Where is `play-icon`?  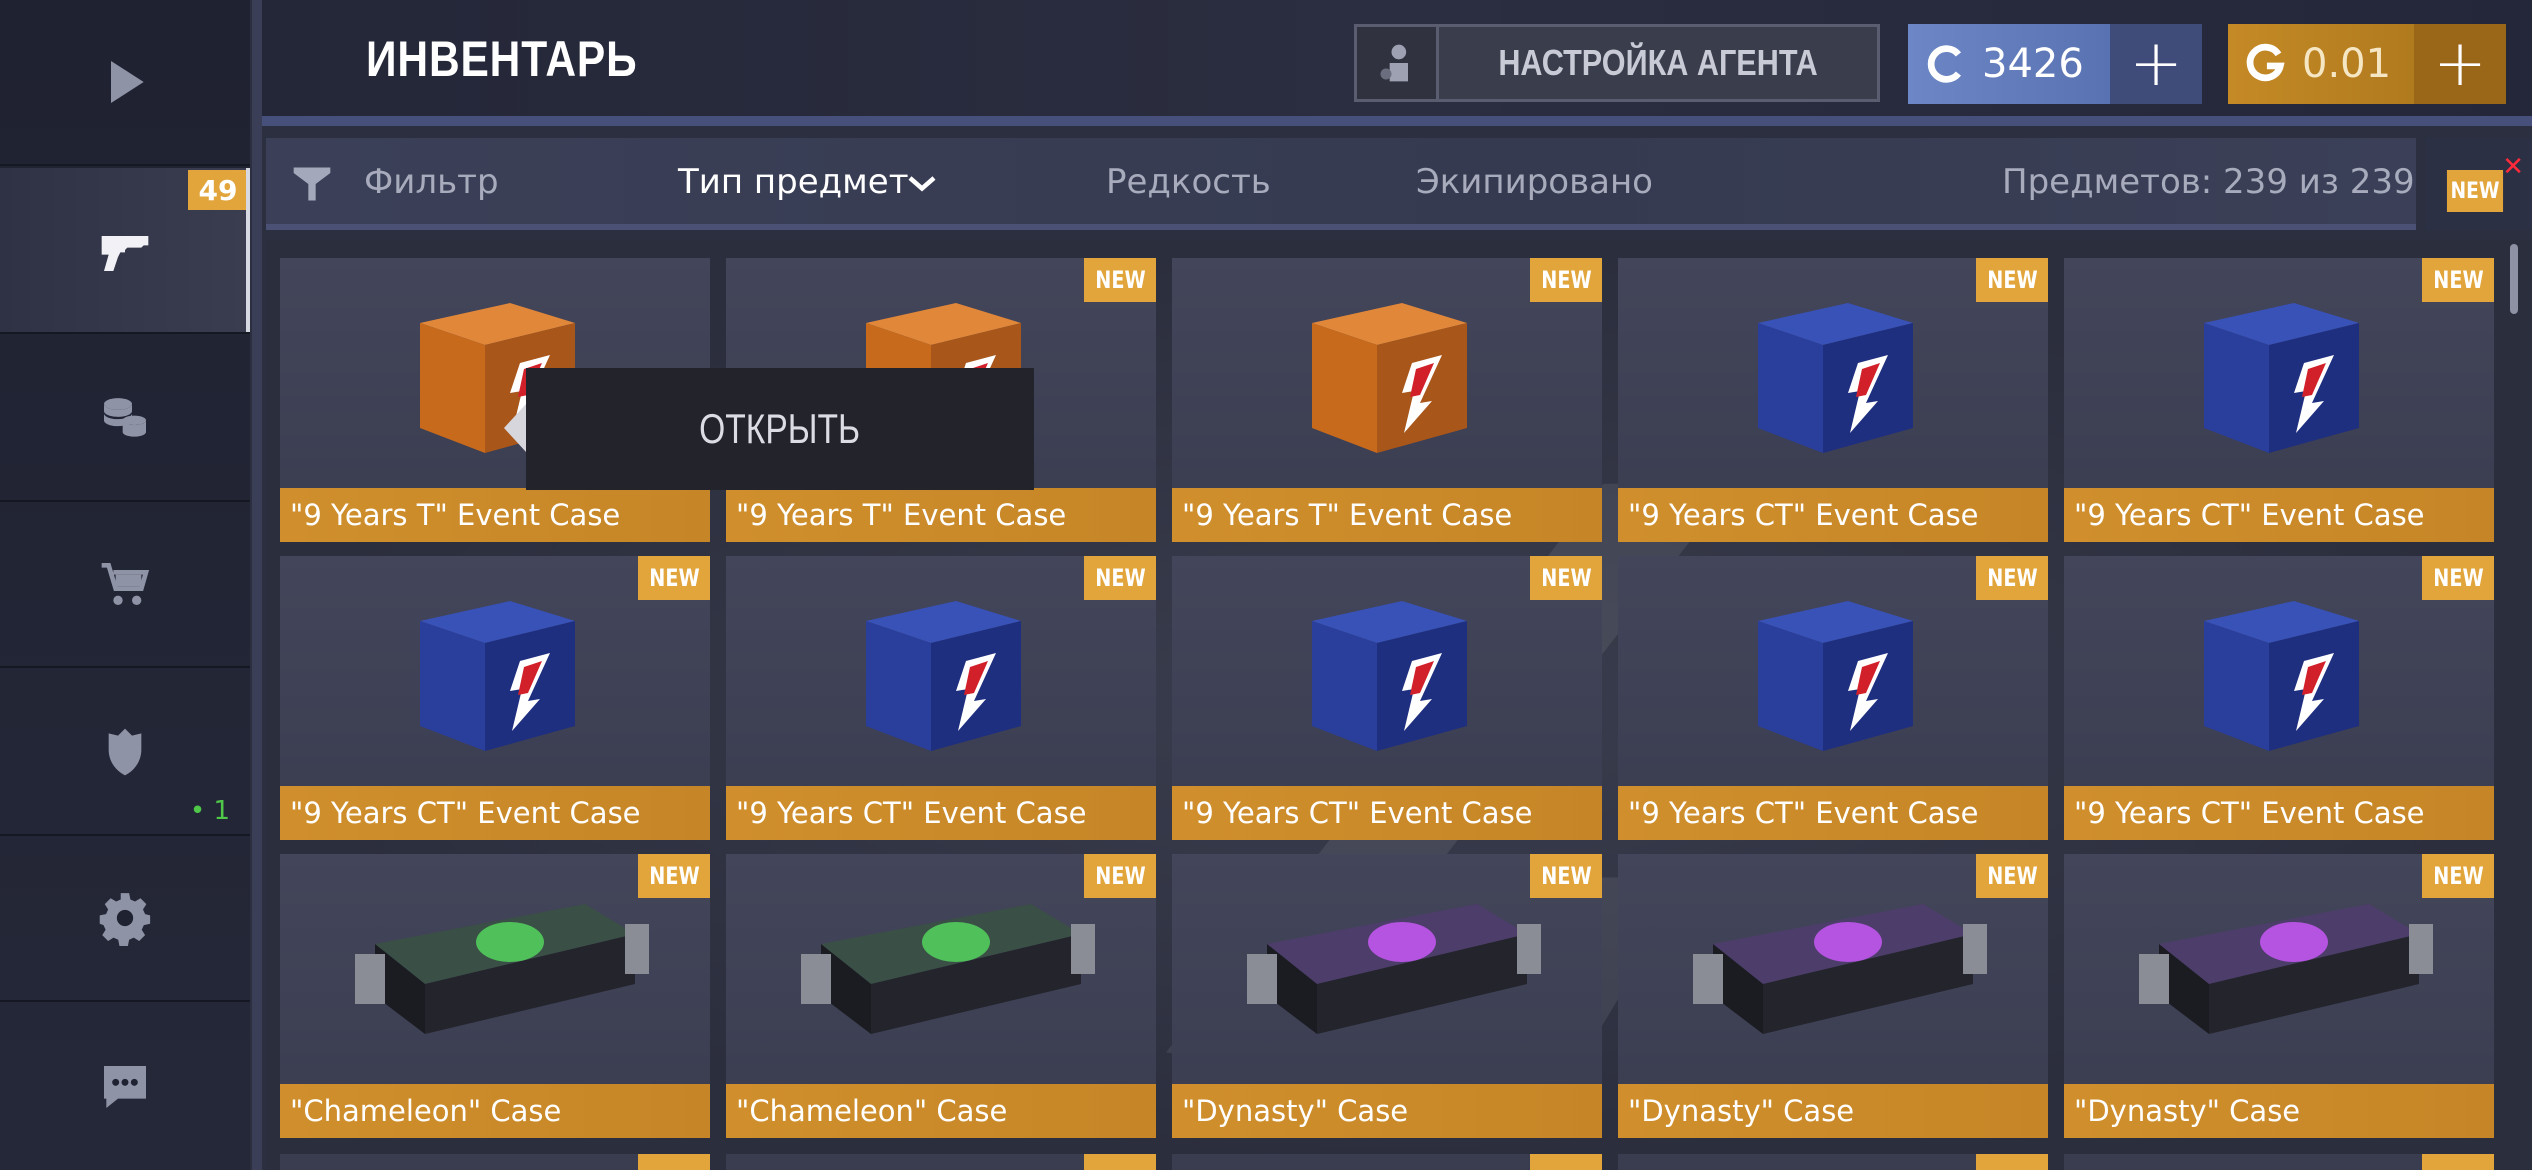
play-icon is located at coordinates (127, 82).